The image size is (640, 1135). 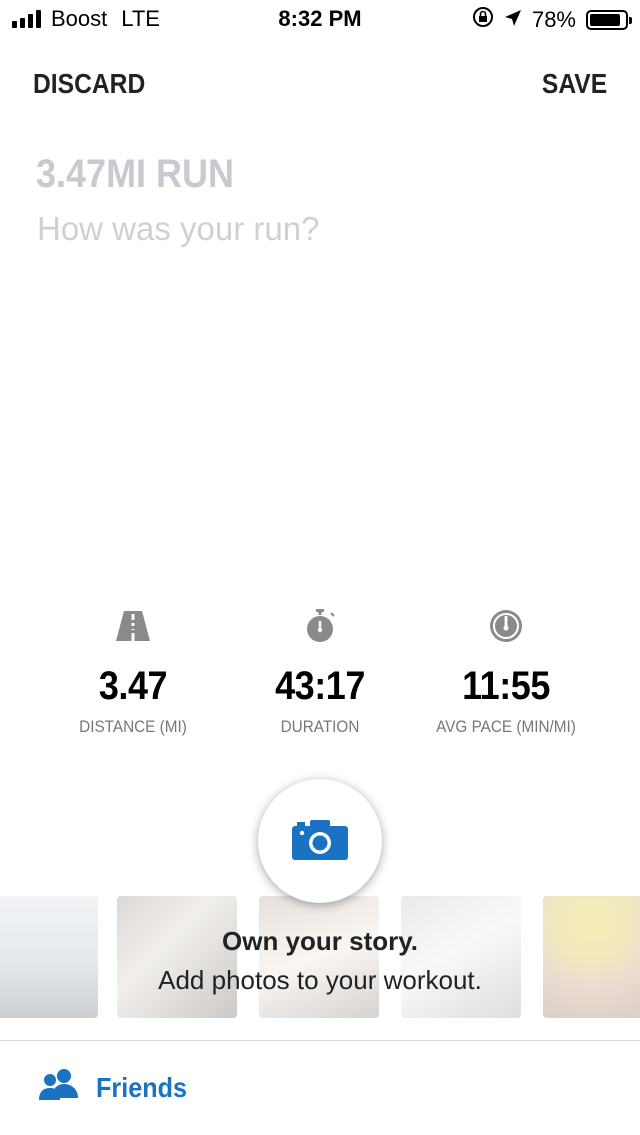 I want to click on battery-icon, so click(x=609, y=20).